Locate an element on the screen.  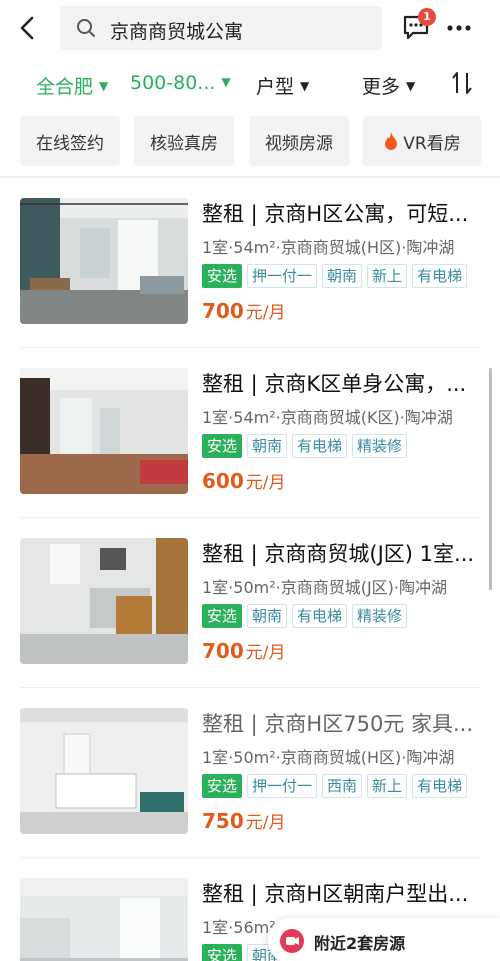
filter-layout: 户型 ▼ is located at coordinates (282, 85).